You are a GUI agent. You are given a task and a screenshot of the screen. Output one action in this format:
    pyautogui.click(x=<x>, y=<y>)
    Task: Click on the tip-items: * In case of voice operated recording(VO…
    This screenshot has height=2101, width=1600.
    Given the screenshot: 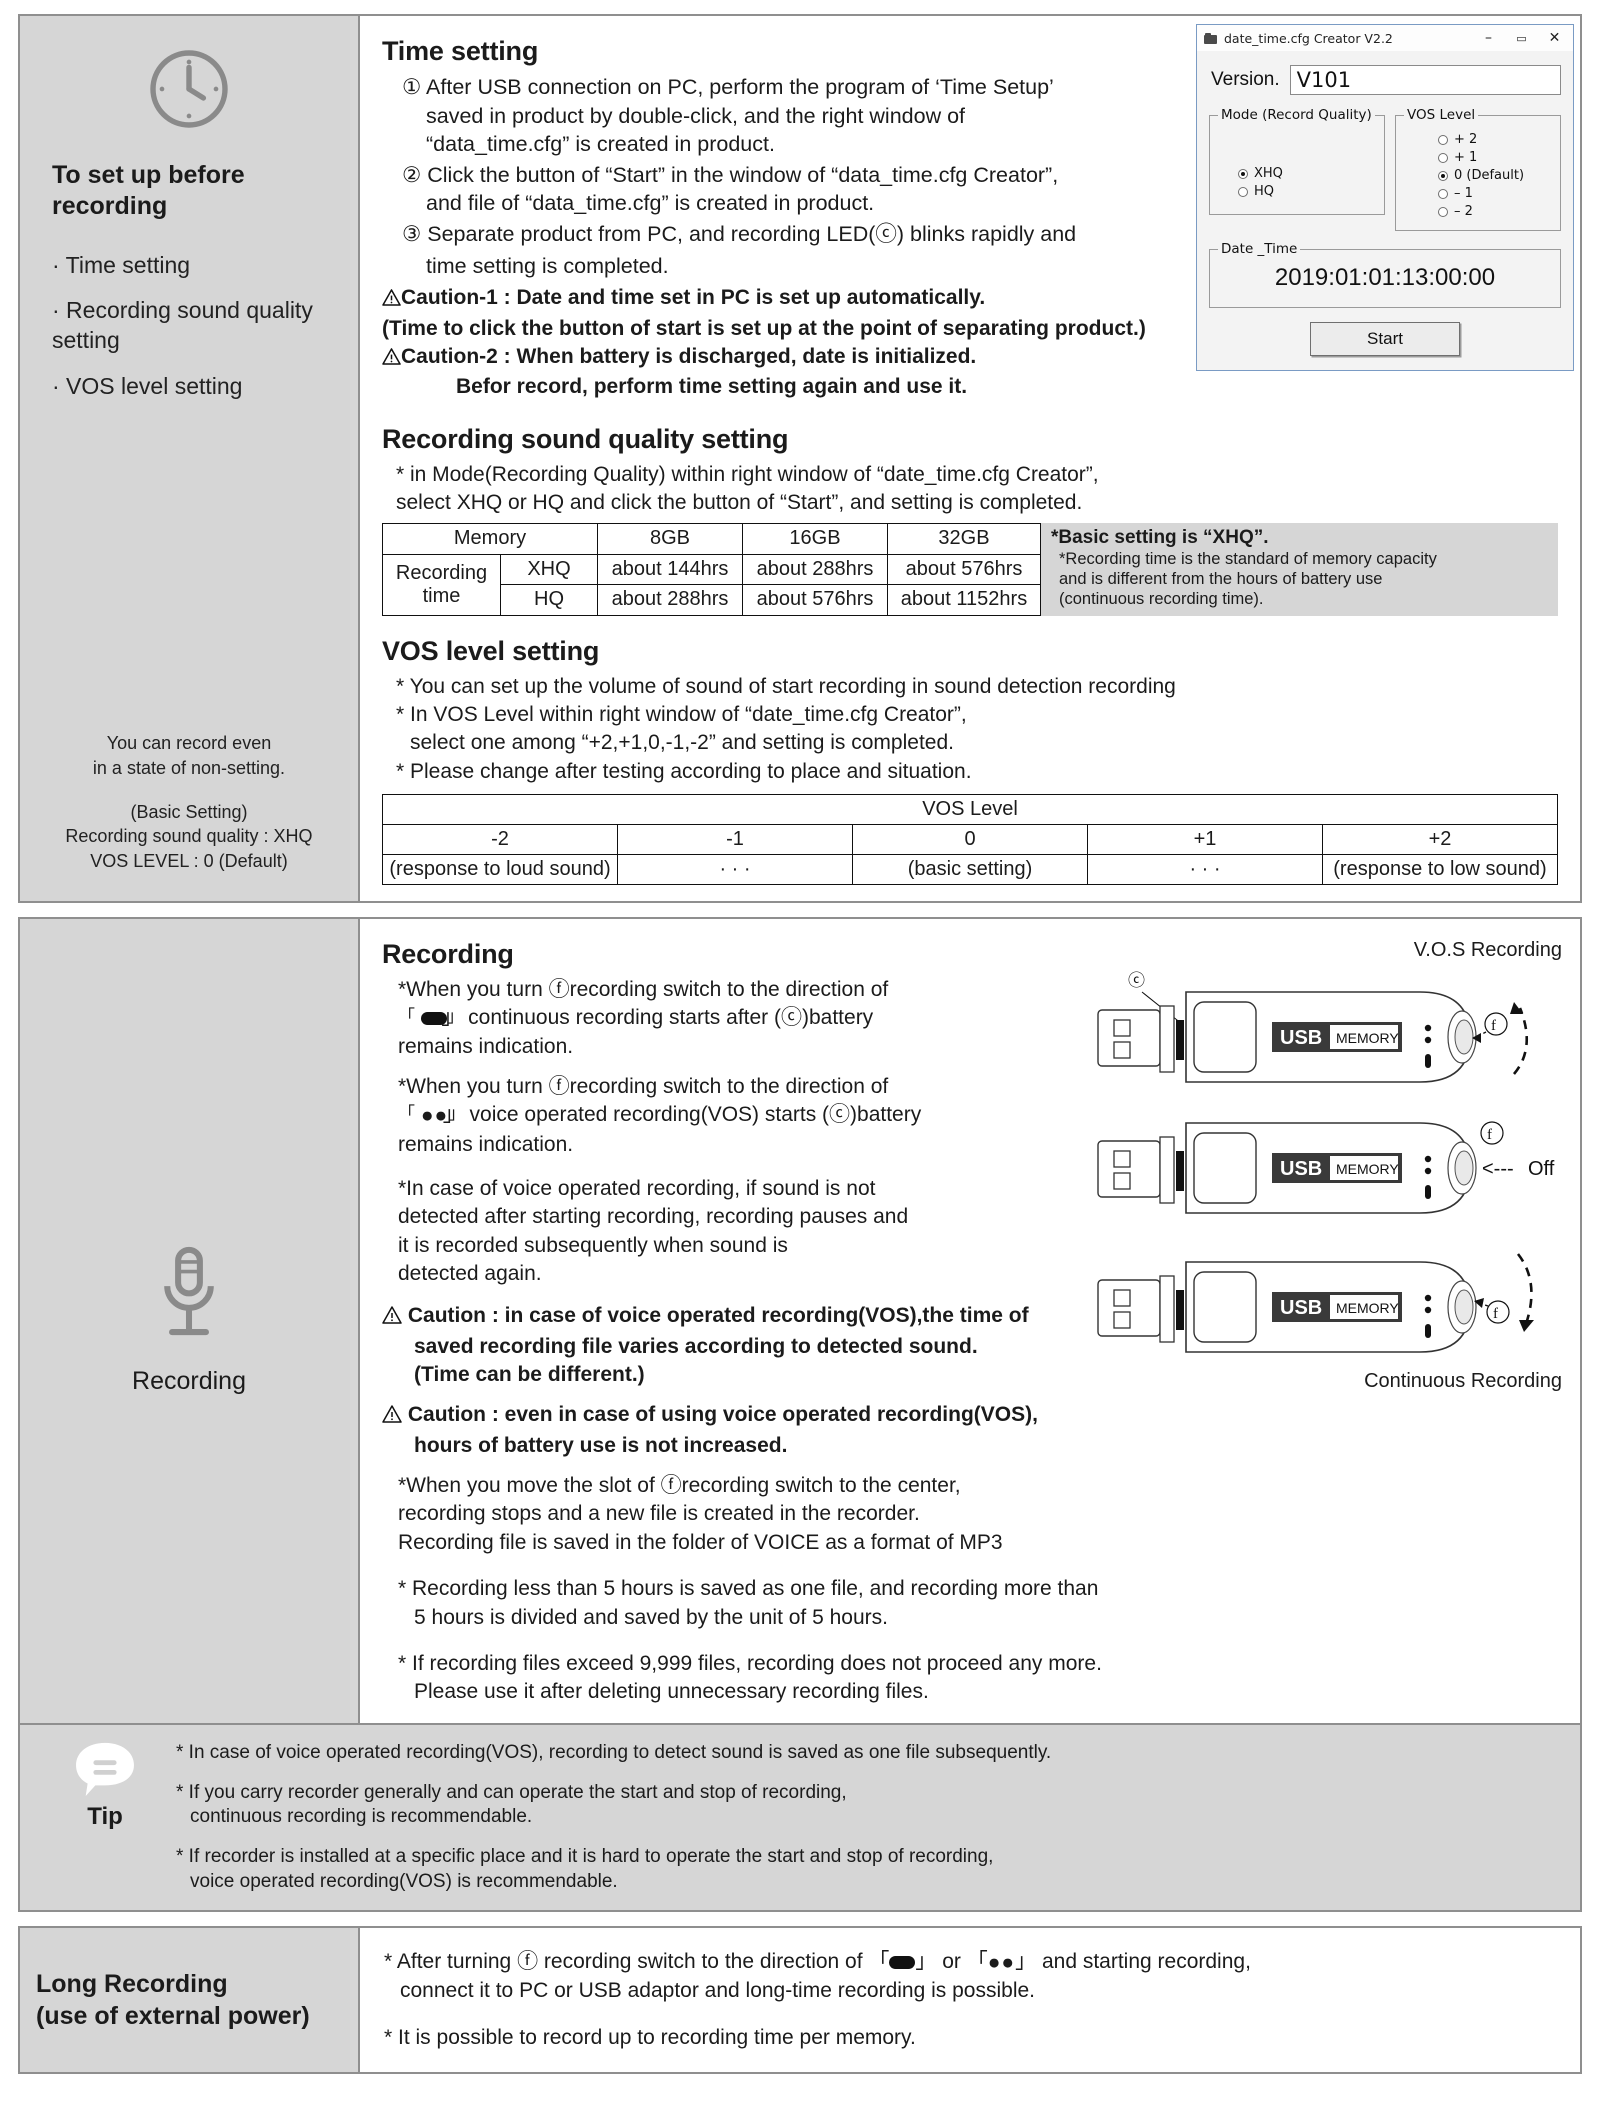 What is the action you would take?
    pyautogui.click(x=865, y=1818)
    